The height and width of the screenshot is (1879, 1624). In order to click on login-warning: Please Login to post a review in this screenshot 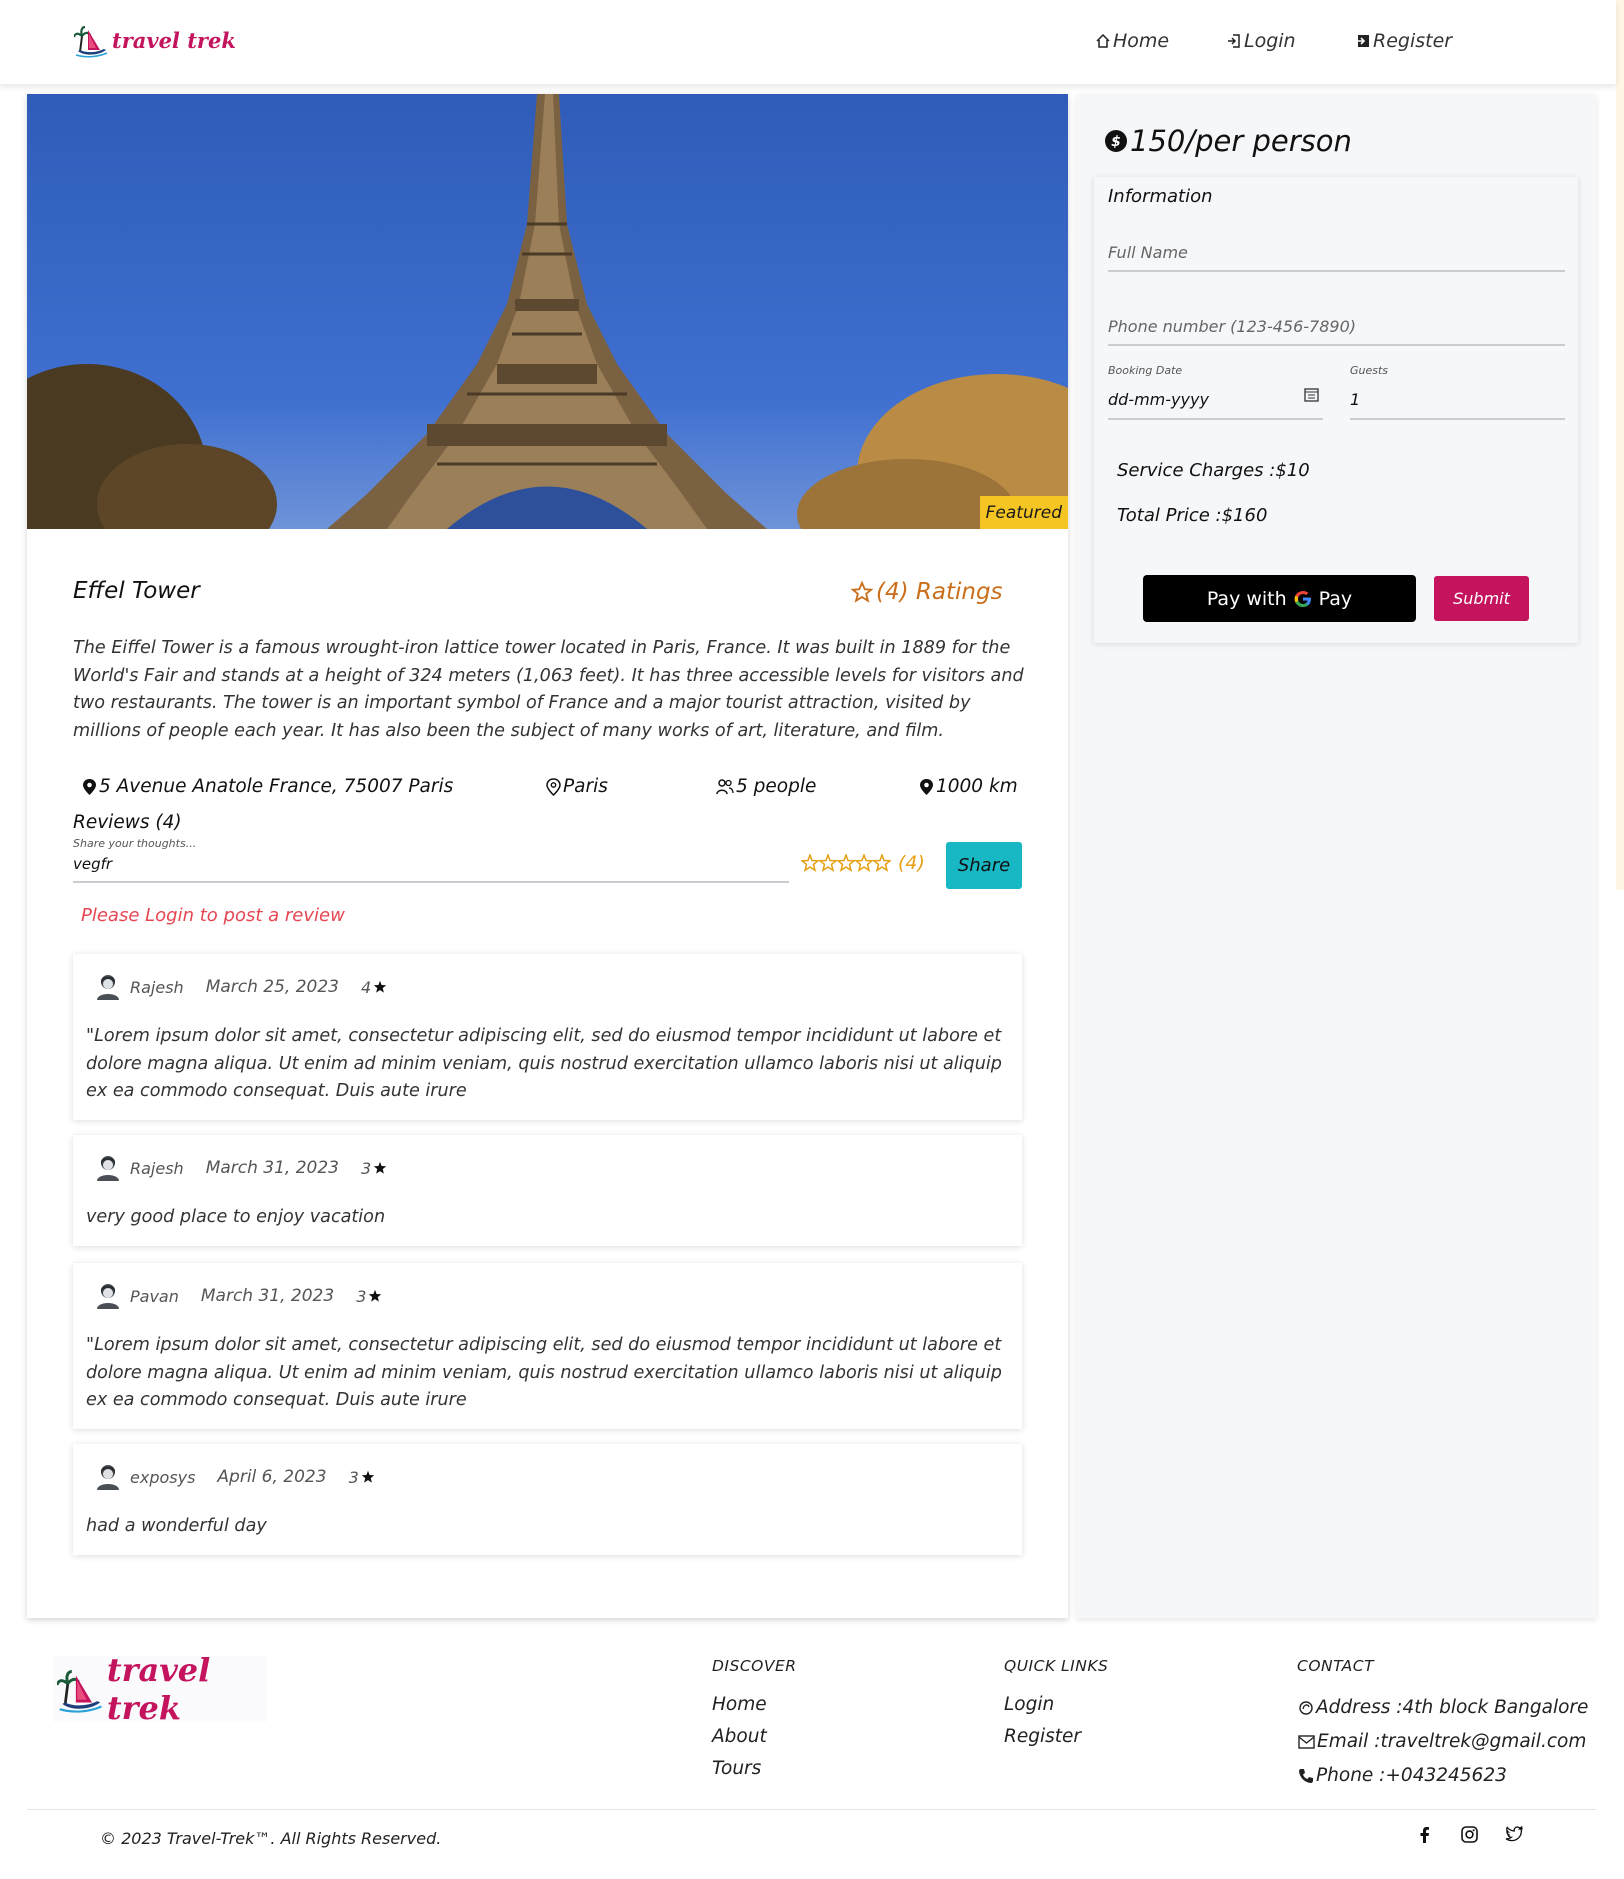, I will do `click(213, 915)`.